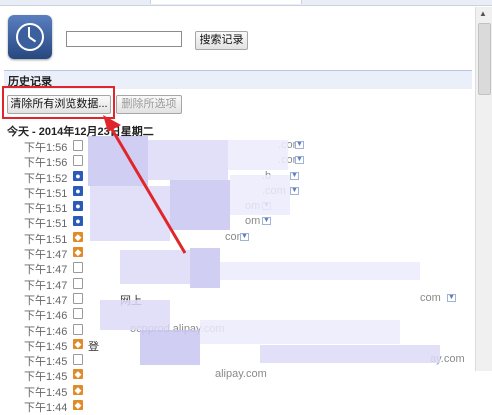 The width and height of the screenshot is (492, 415). What do you see at coordinates (484, 59) in the screenshot?
I see `scrollbar-thumb` at bounding box center [484, 59].